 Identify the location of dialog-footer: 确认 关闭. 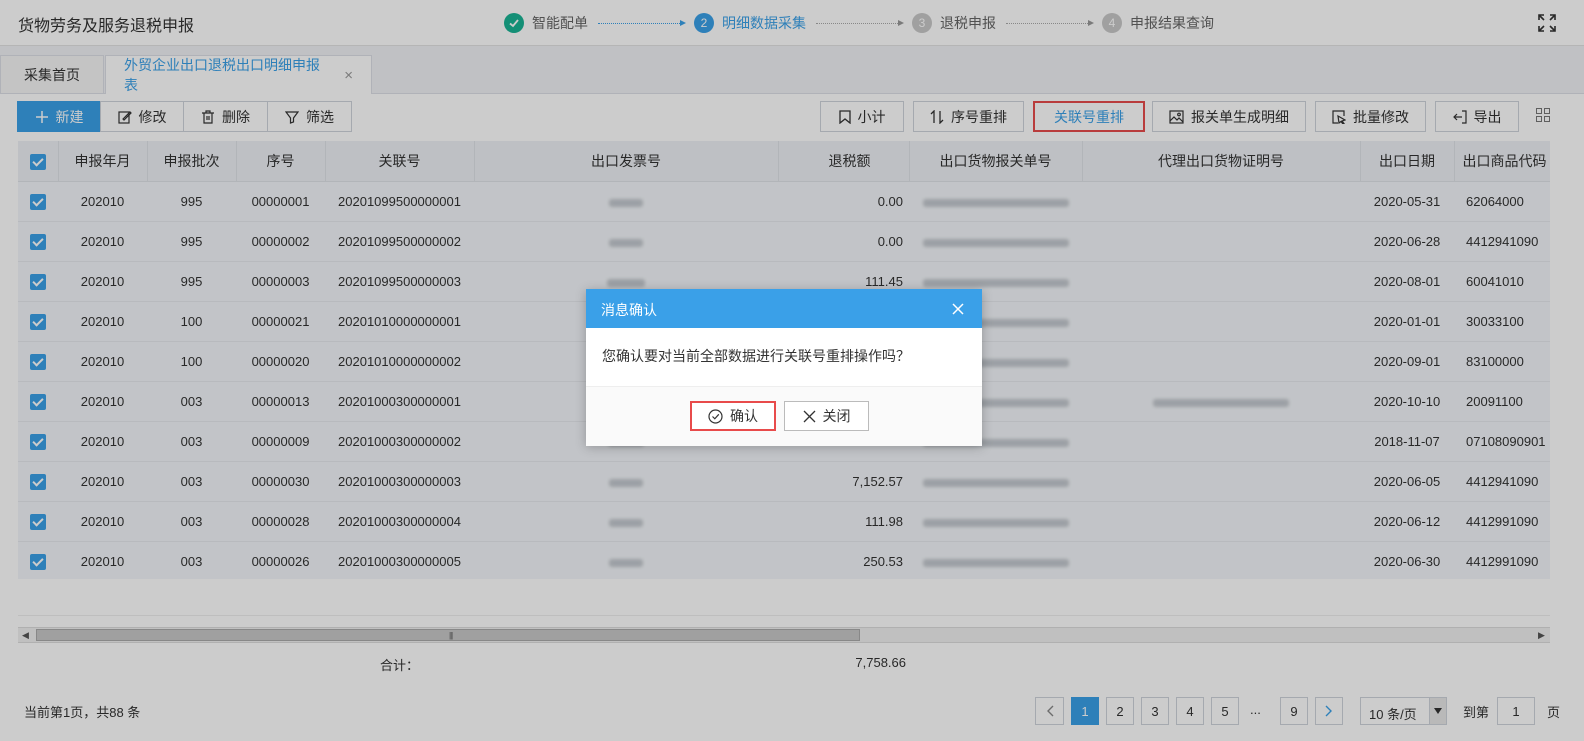
(784, 416).